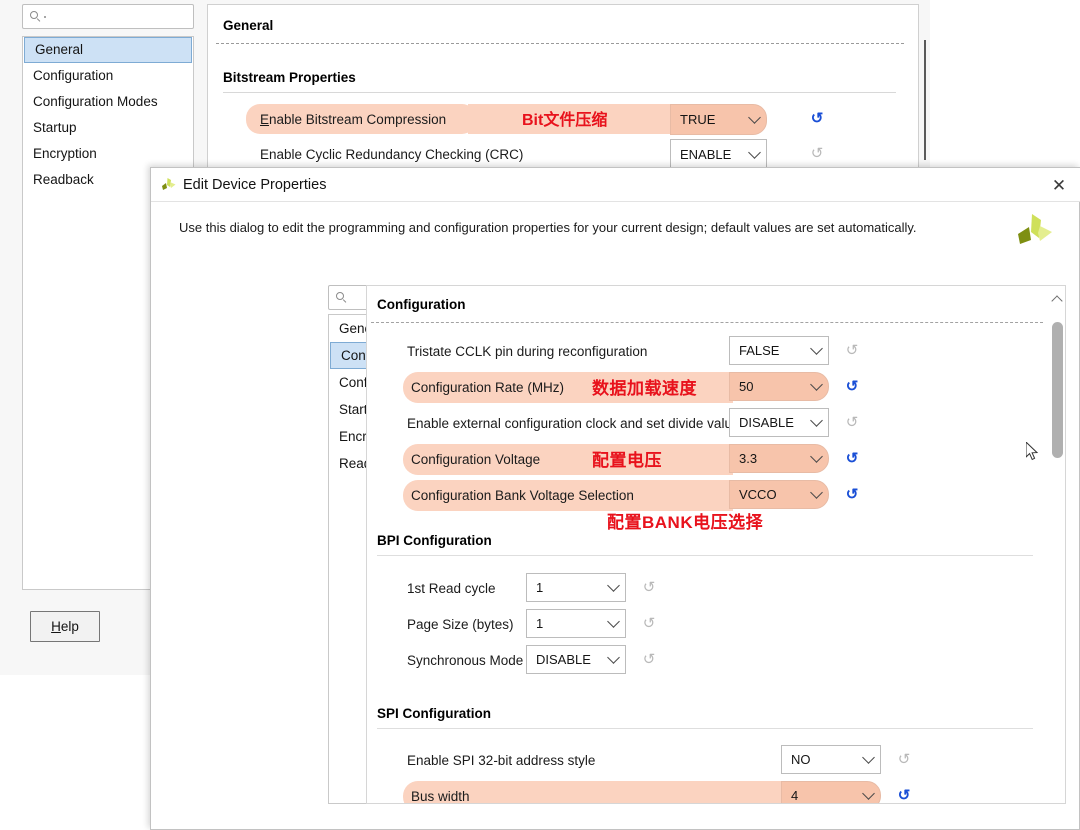 The image size is (1080, 830). I want to click on property-row: Enable SPI 32-bit address style, so click(572, 760).